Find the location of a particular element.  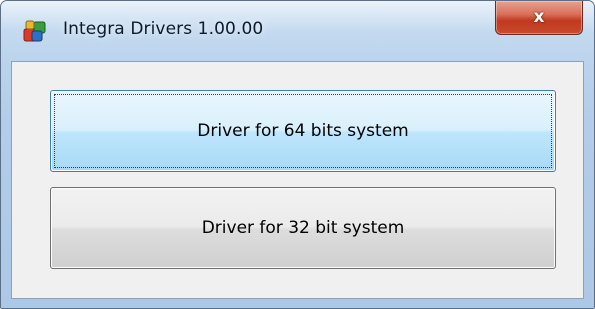

driver-32-button-label: Driver for 32 bit system is located at coordinates (303, 228).